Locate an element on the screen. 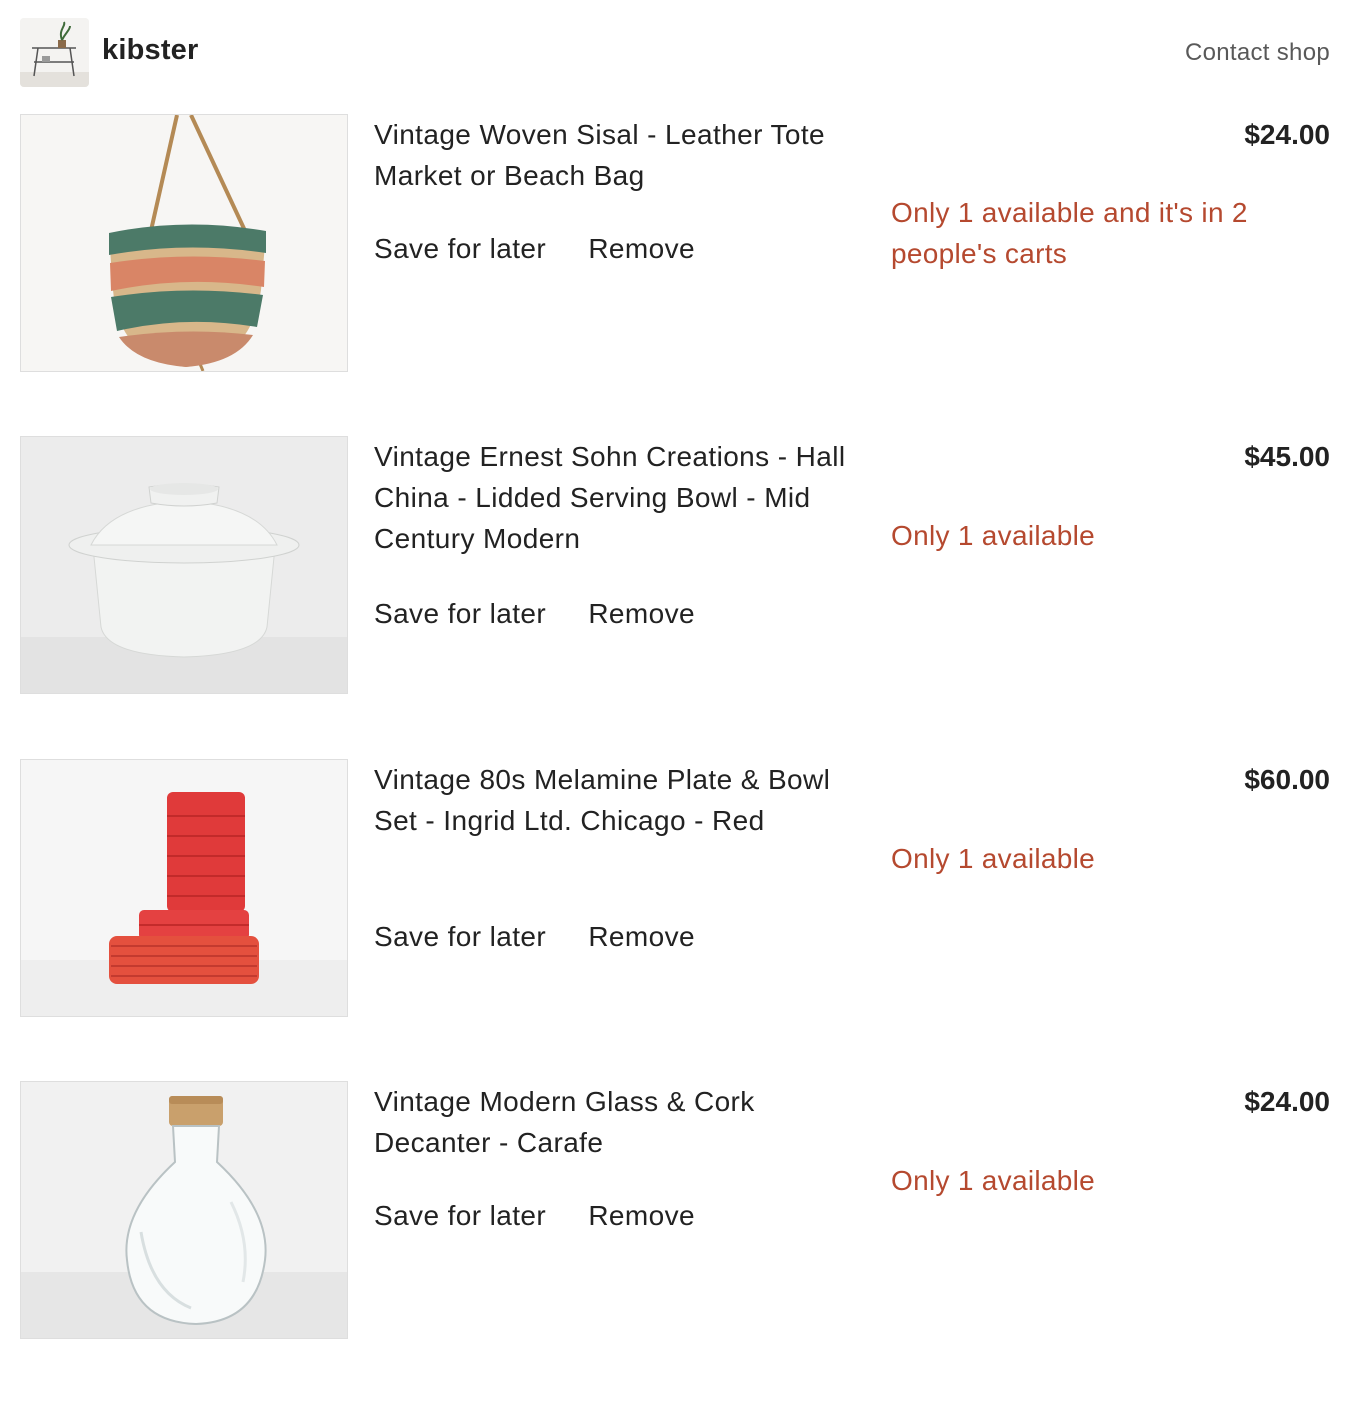 The width and height of the screenshot is (1366, 1416). woven-bag-icon is located at coordinates (184, 243).